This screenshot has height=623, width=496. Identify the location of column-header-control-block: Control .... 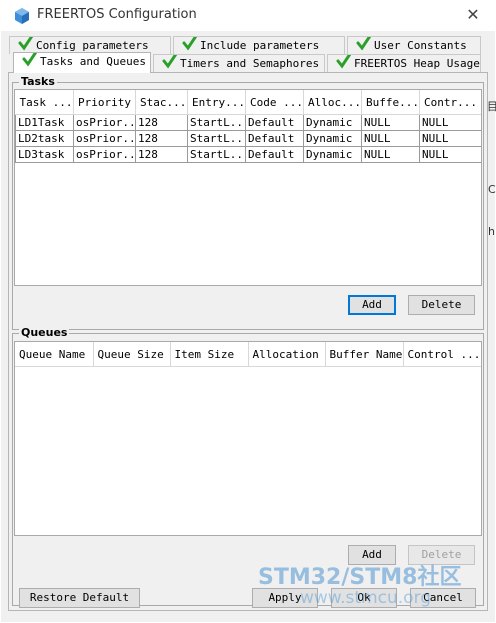
(442, 354).